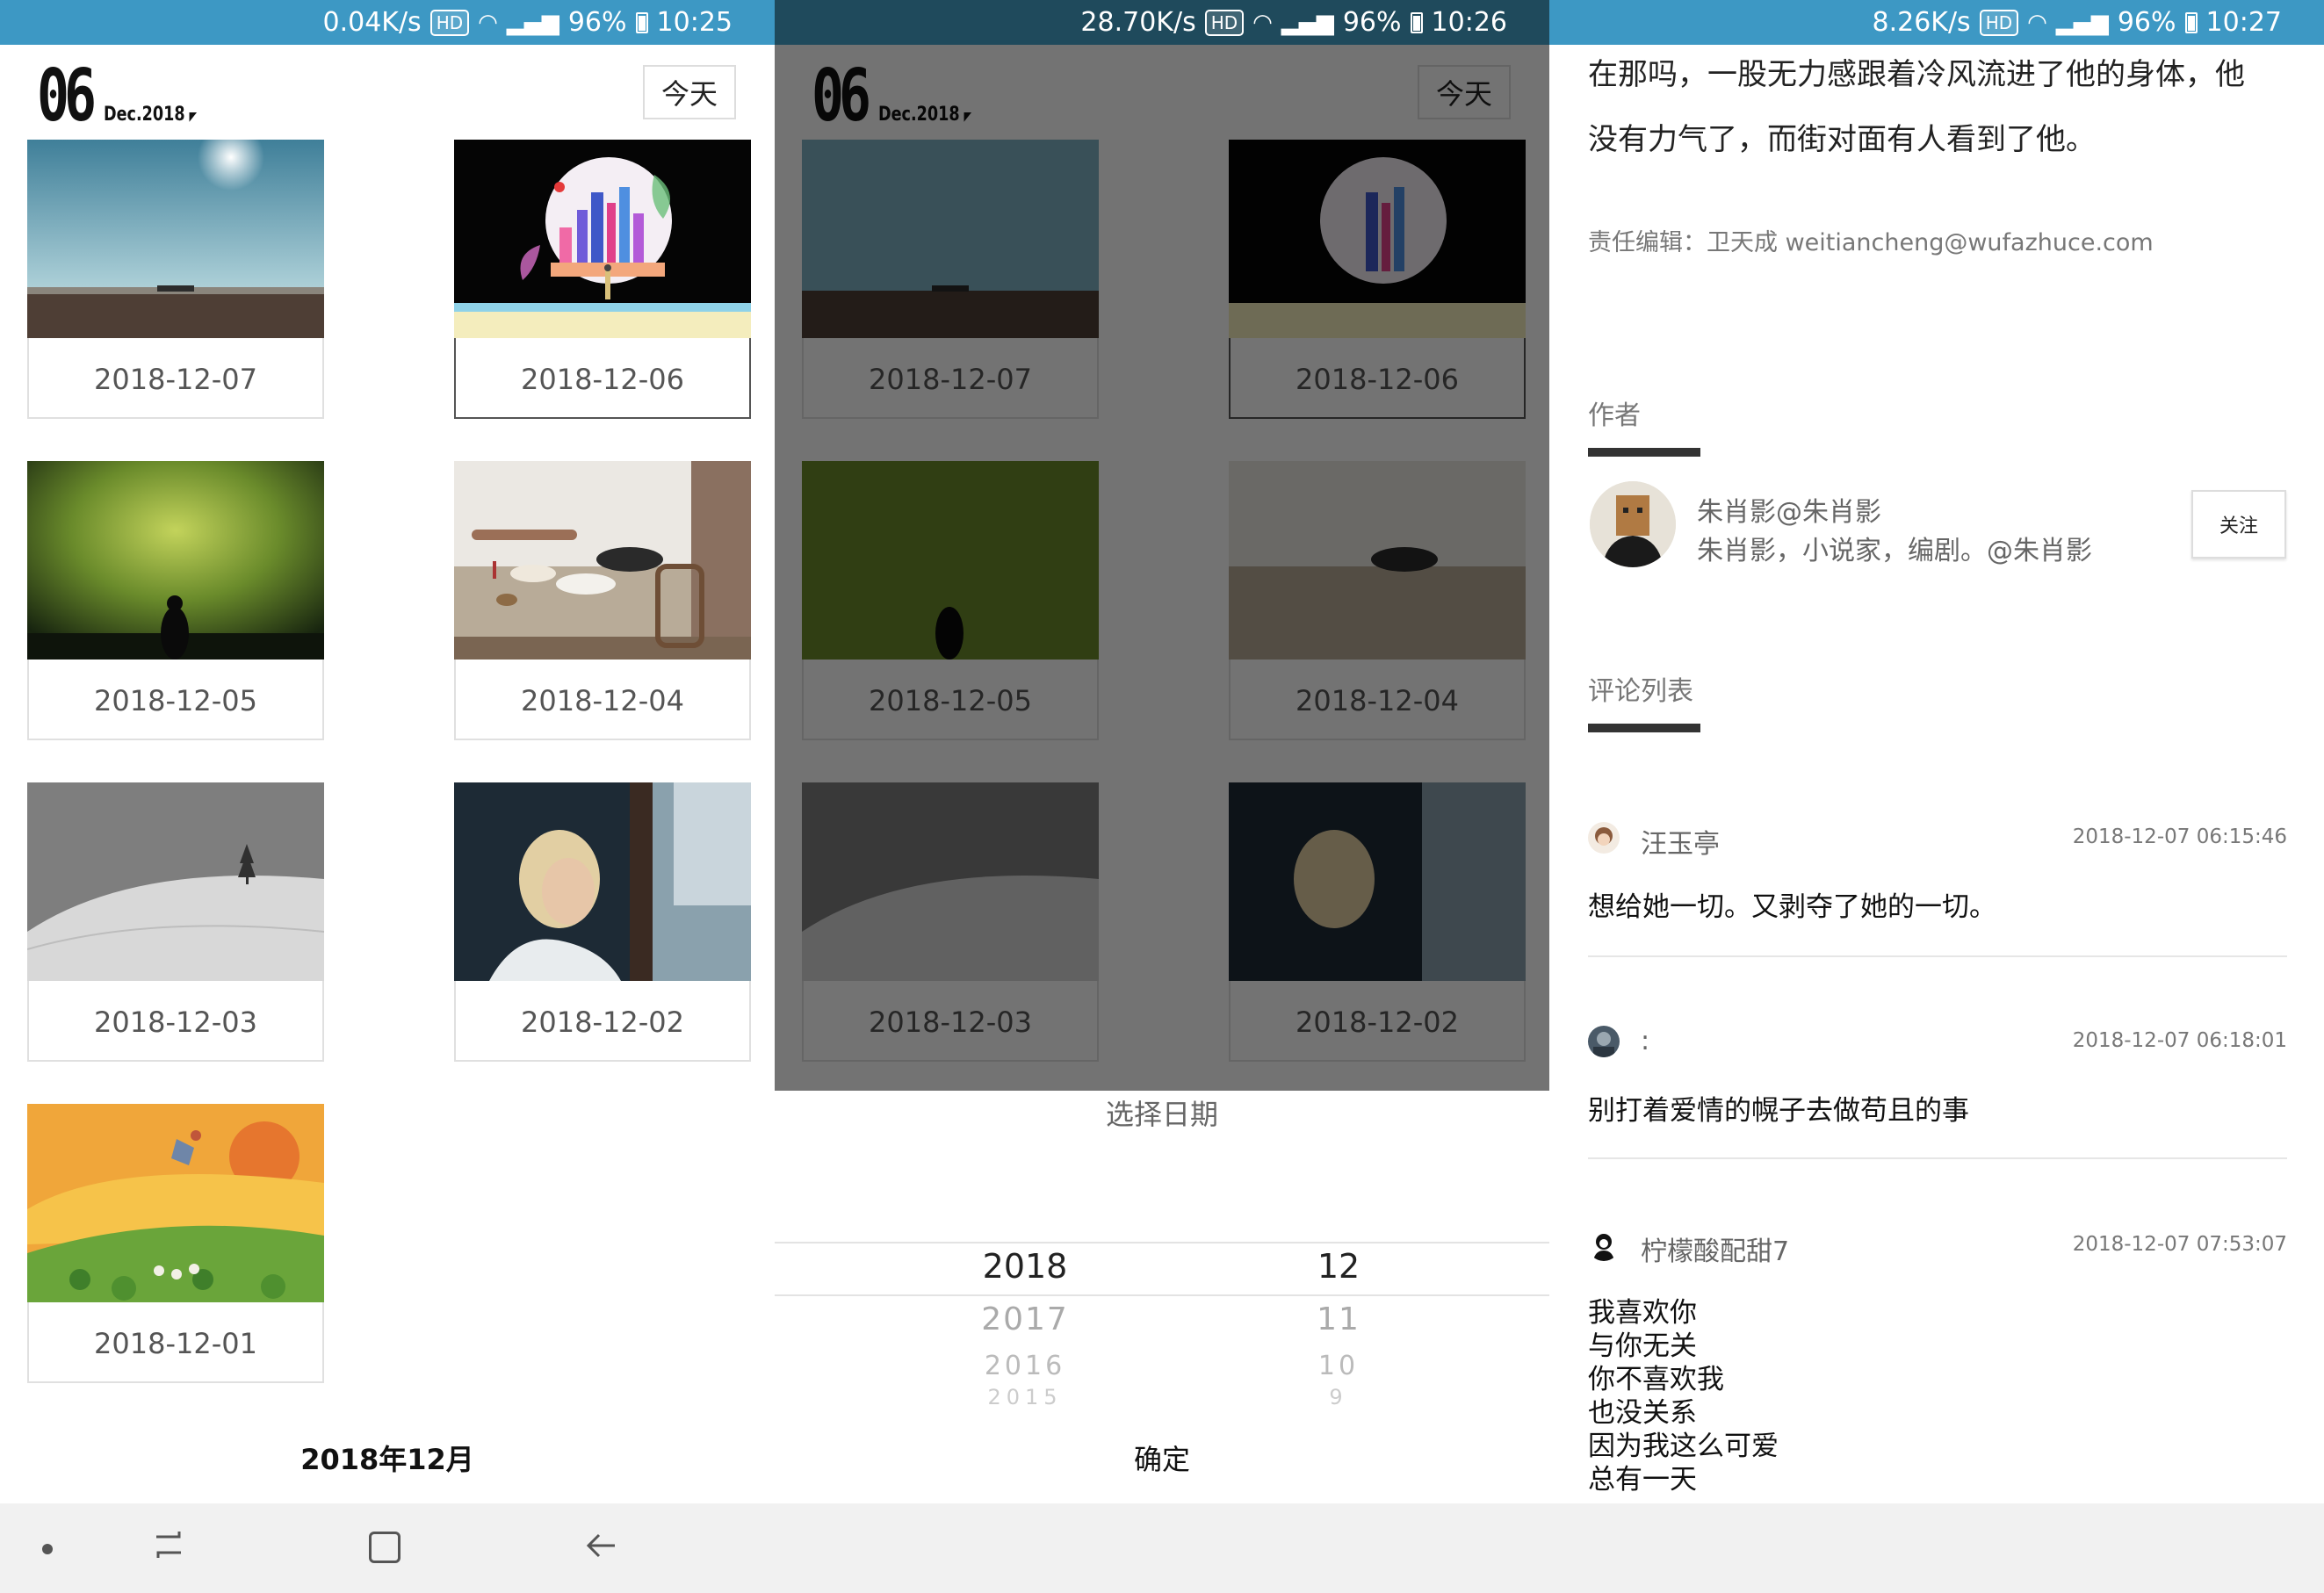  Describe the element at coordinates (47, 1549) in the screenshot. I see `dot-icon` at that location.